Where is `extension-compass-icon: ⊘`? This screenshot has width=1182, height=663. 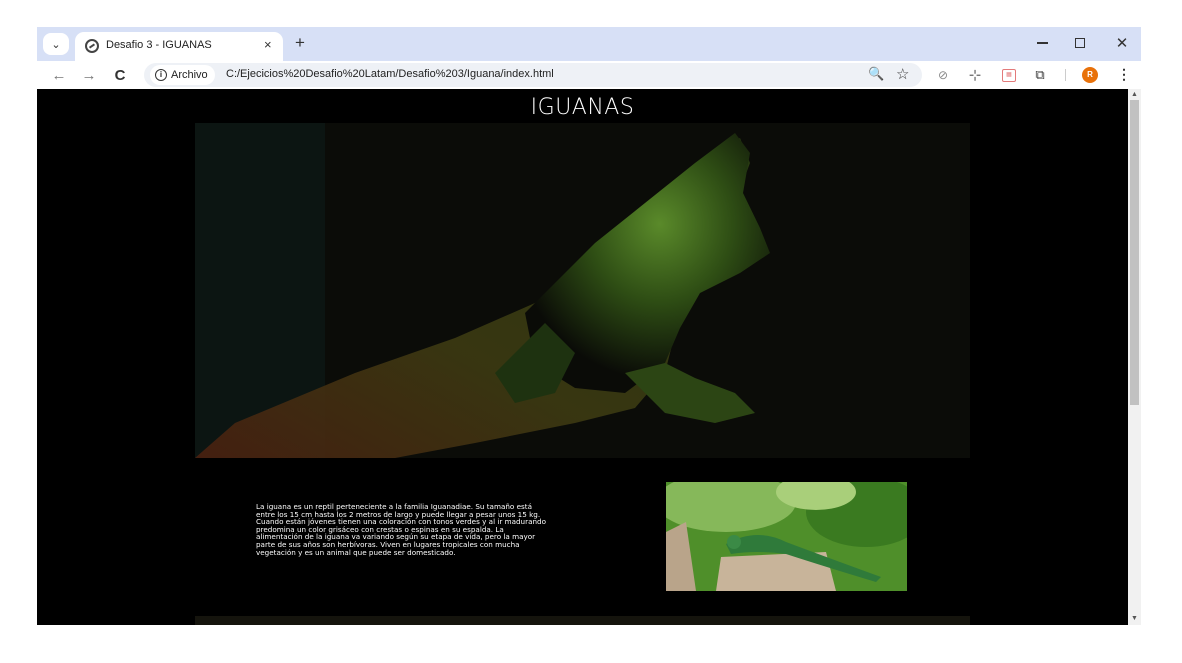 extension-compass-icon: ⊘ is located at coordinates (943, 75).